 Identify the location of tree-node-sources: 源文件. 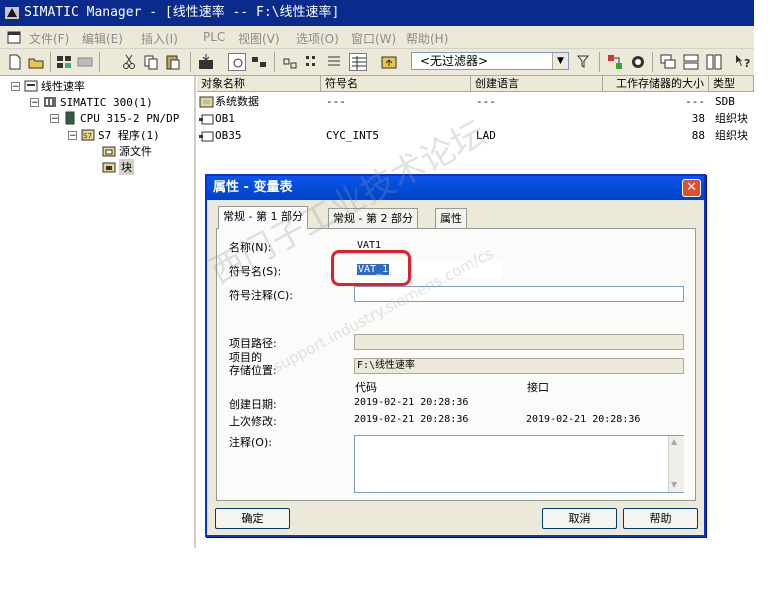
(127, 151).